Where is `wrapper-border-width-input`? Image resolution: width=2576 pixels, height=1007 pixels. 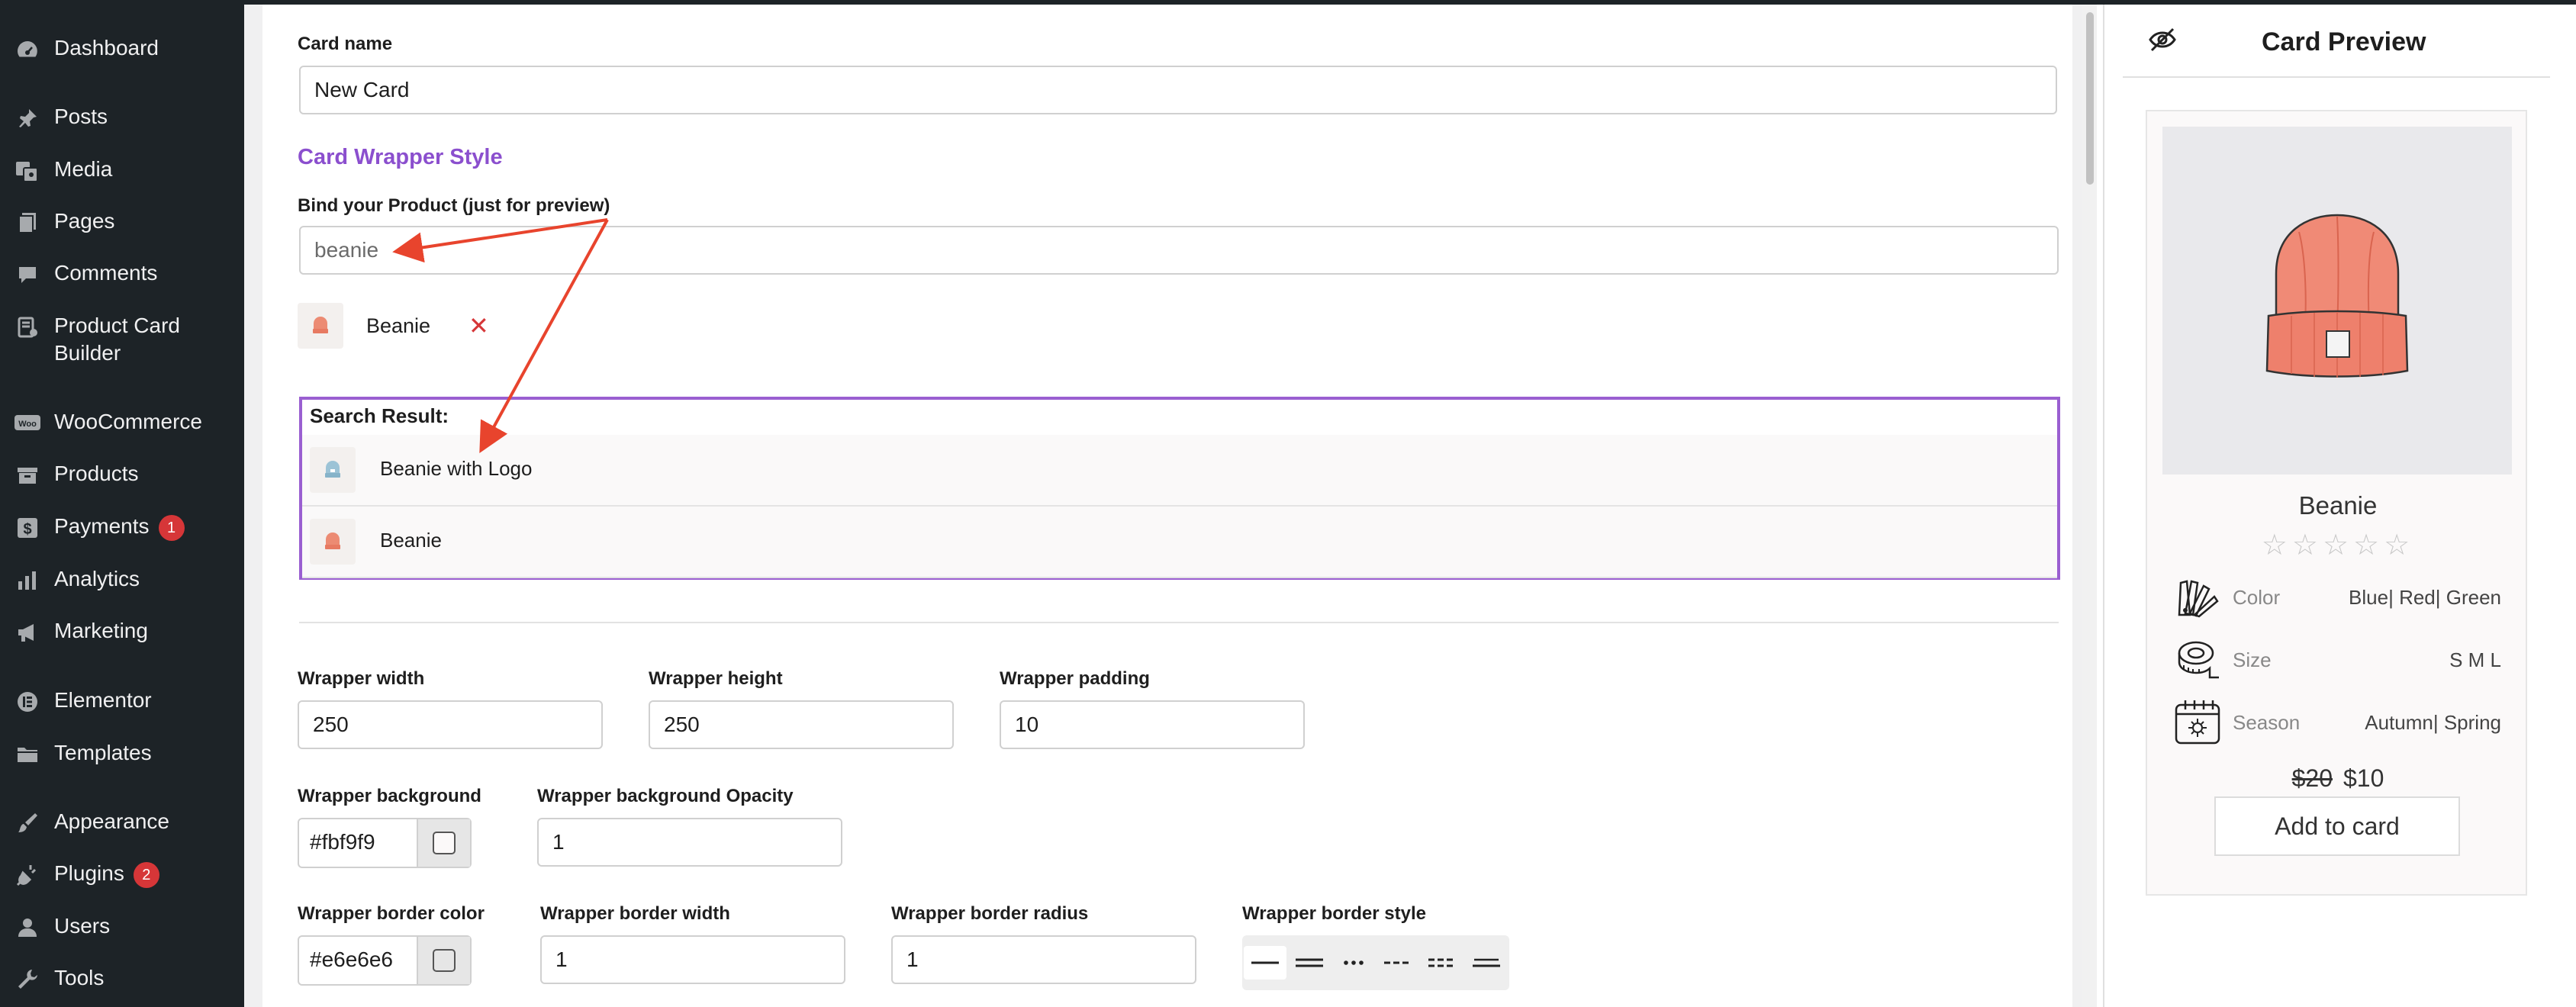 wrapper-border-width-input is located at coordinates (692, 960).